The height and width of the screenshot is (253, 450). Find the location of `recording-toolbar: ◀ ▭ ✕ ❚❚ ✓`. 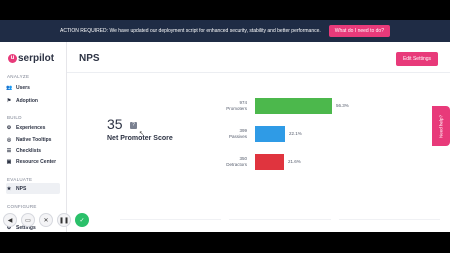

recording-toolbar: ◀ ▭ ✕ ❚❚ ✓ is located at coordinates (46, 220).